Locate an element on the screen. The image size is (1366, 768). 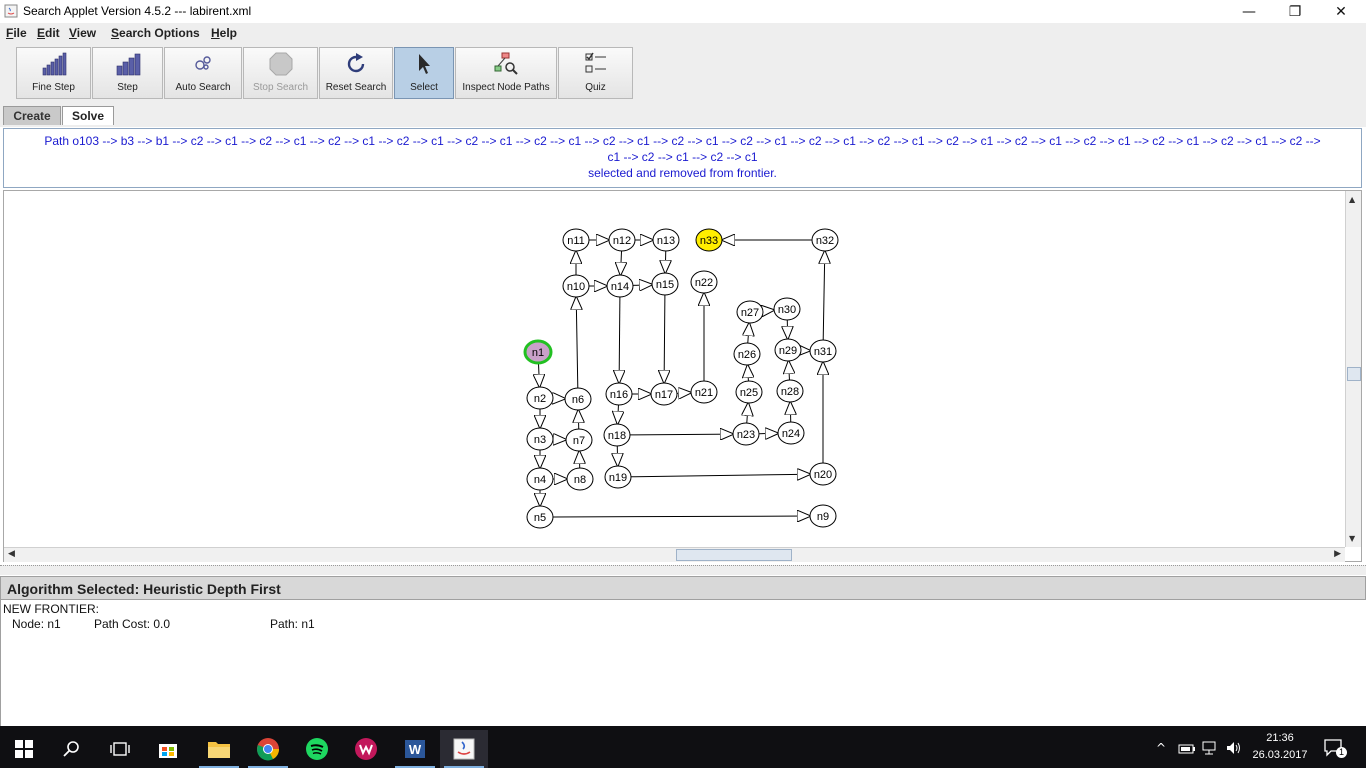
vertical-scroll-thumb is located at coordinates (1354, 374).